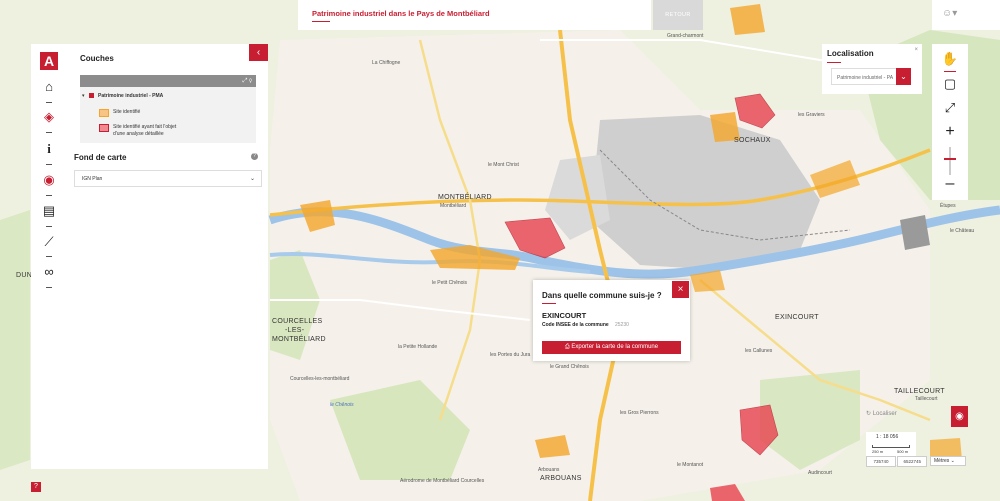  I want to click on collapse-chevron-icon: ▾, so click(83, 96).